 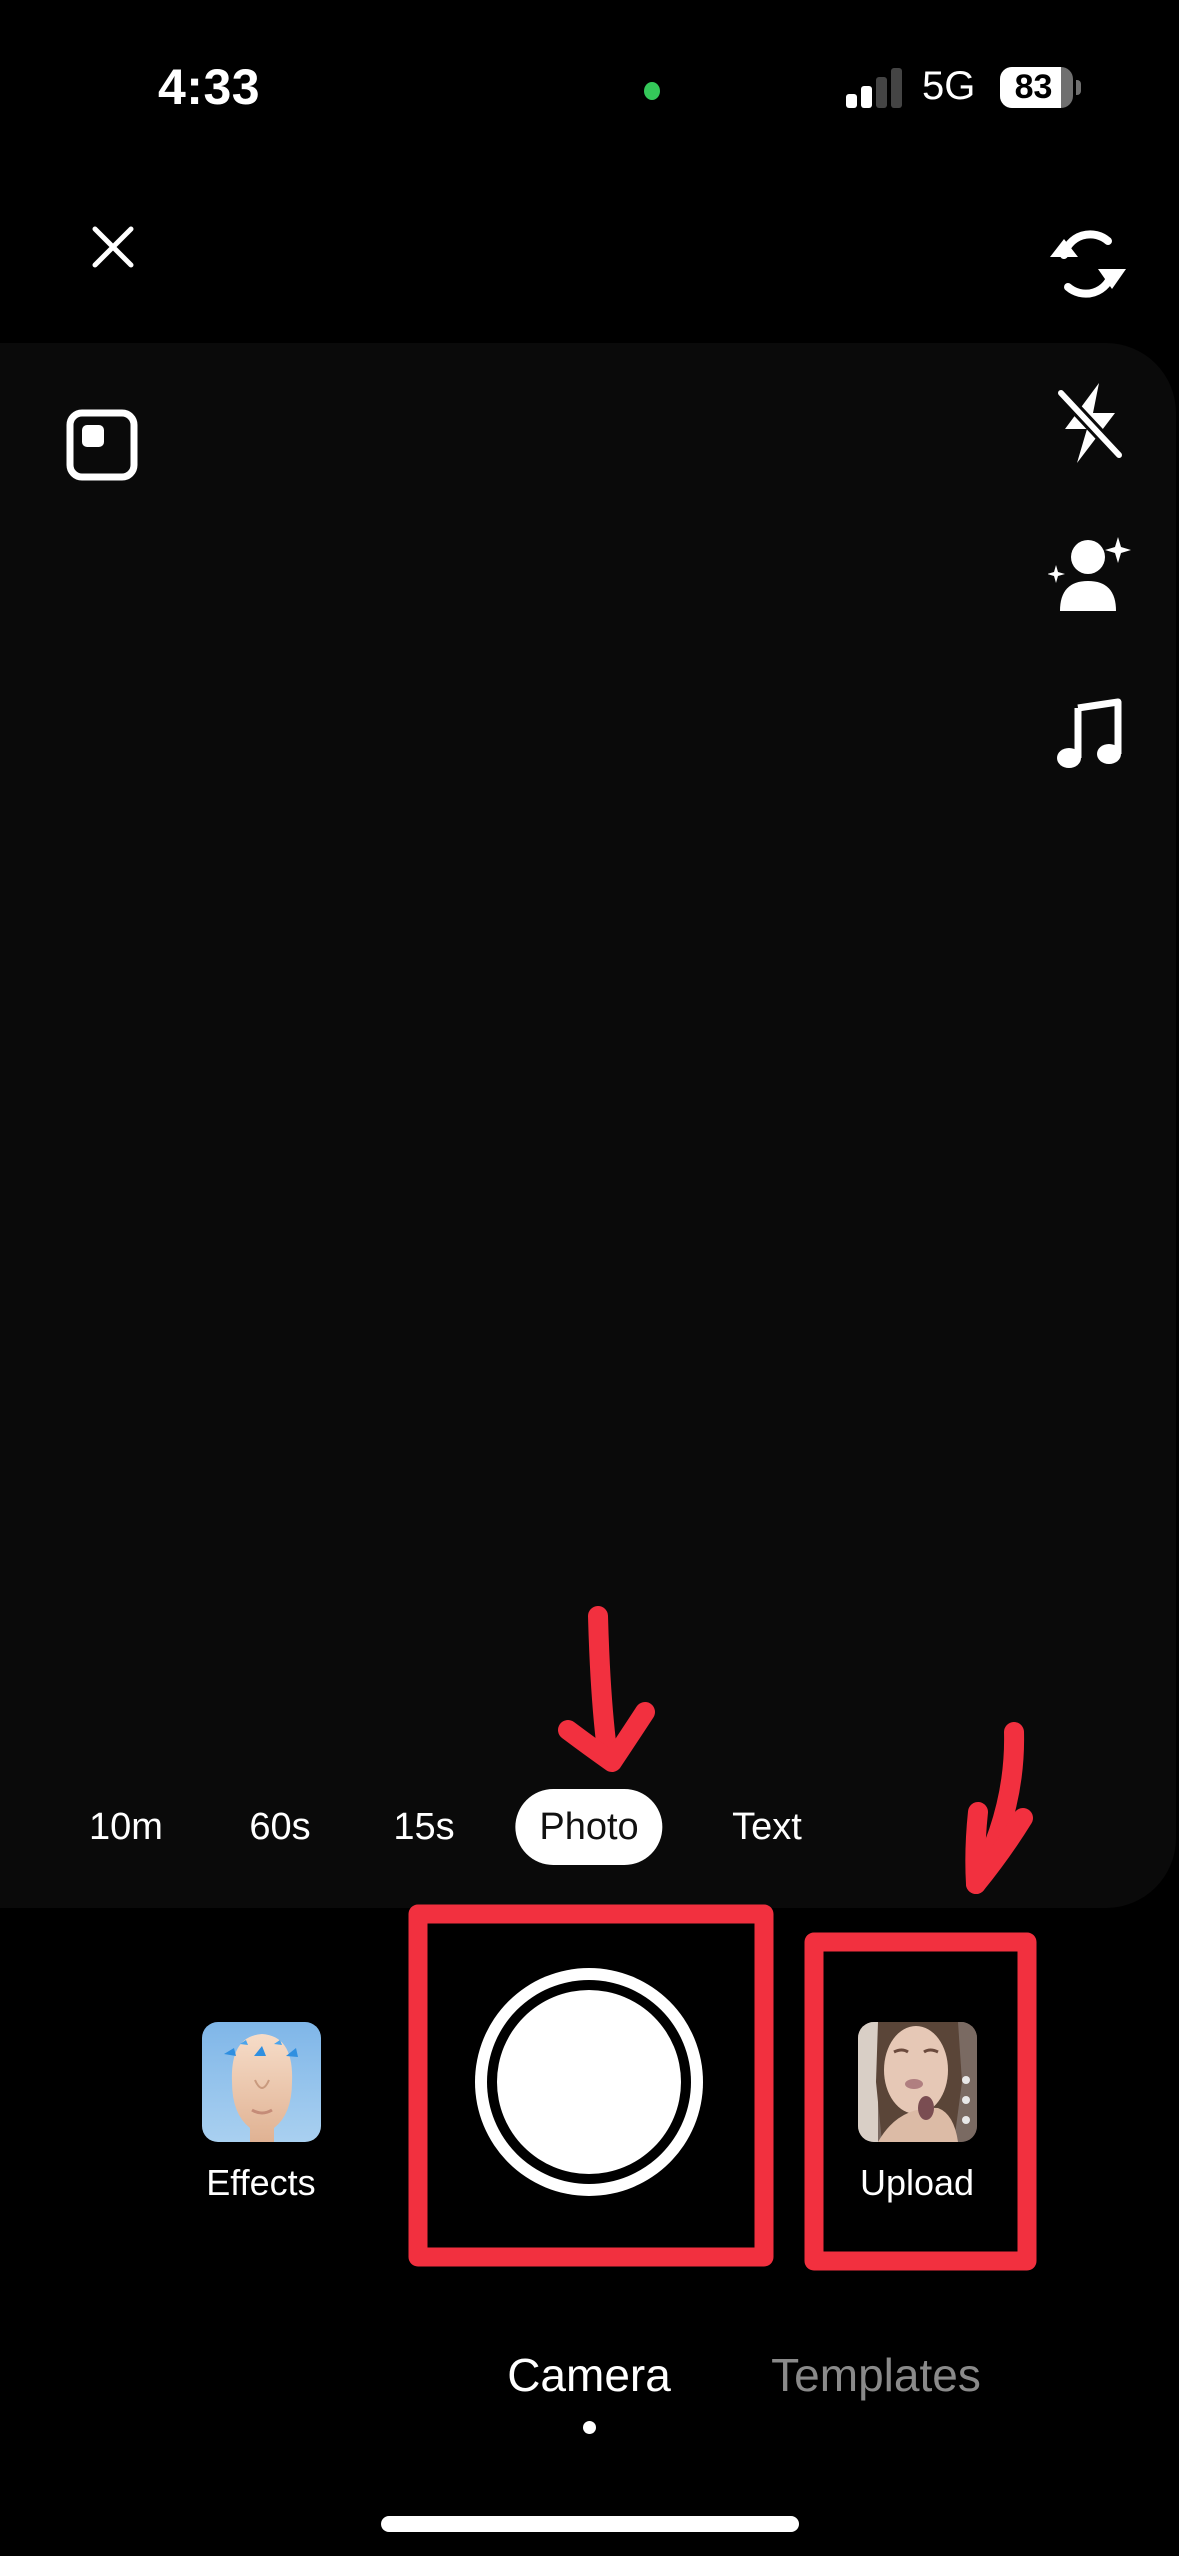 What do you see at coordinates (261, 2088) in the screenshot?
I see `effects-face-icon` at bounding box center [261, 2088].